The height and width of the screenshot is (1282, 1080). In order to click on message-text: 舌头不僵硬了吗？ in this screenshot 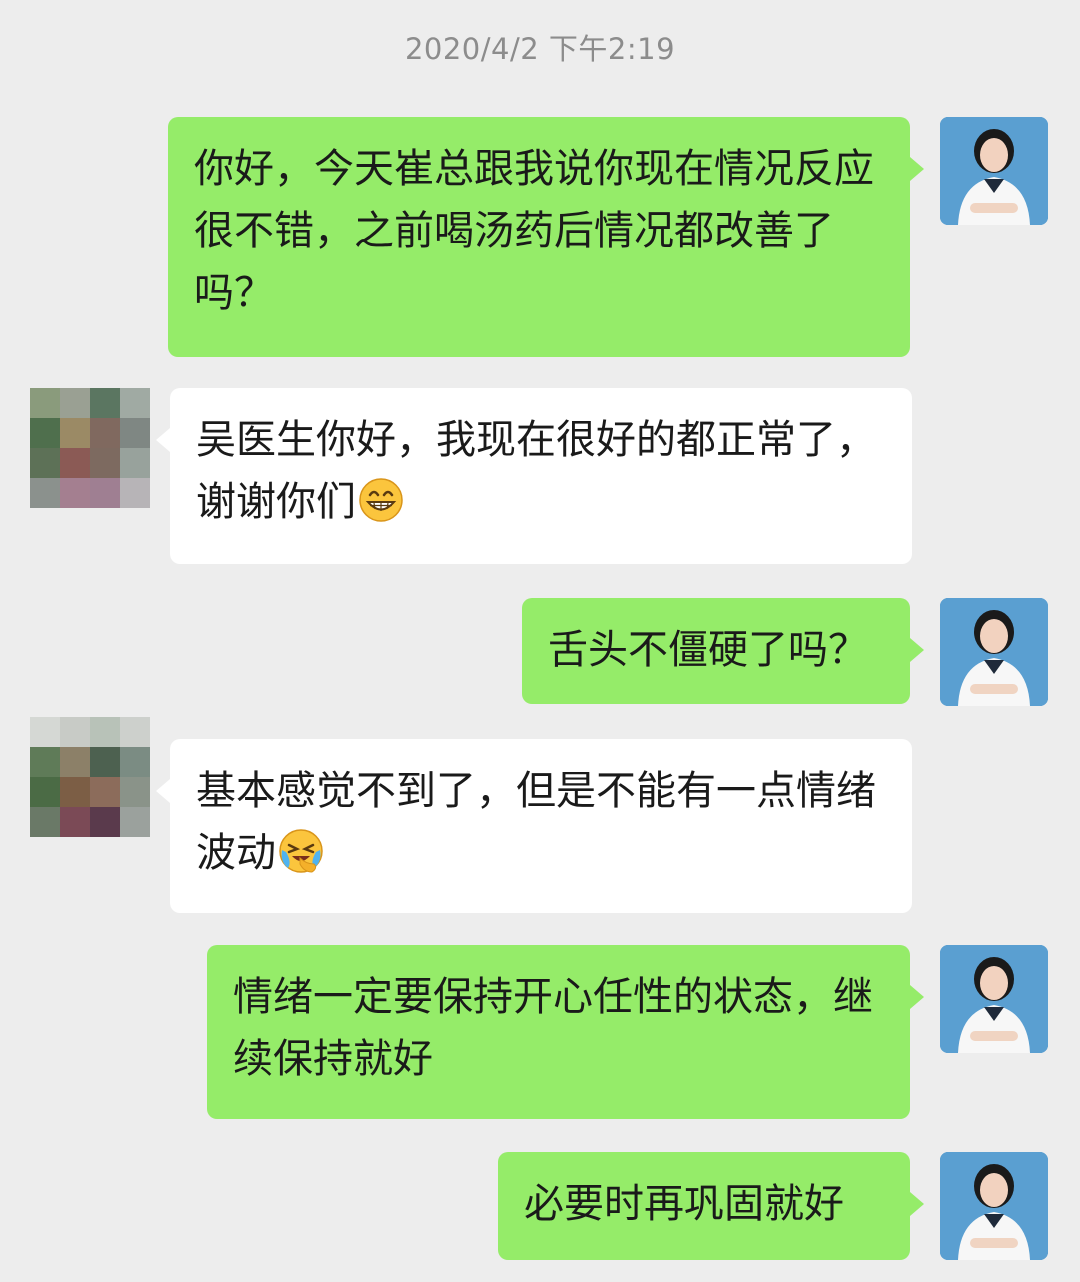, I will do `click(708, 650)`.